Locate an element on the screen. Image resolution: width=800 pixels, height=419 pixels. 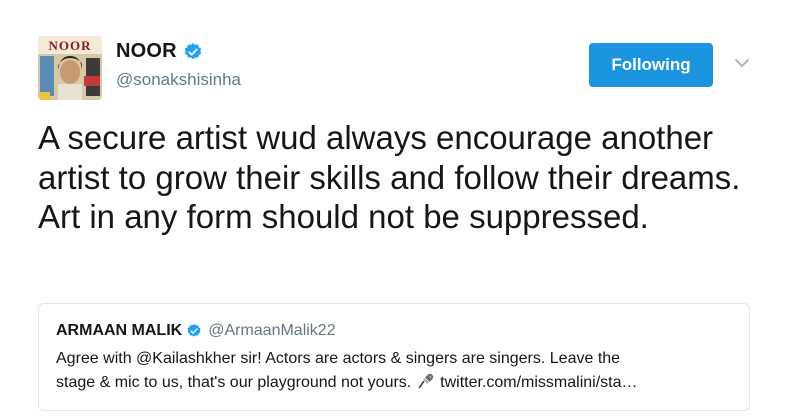
avatar-image: NOOR is located at coordinates (70, 68).